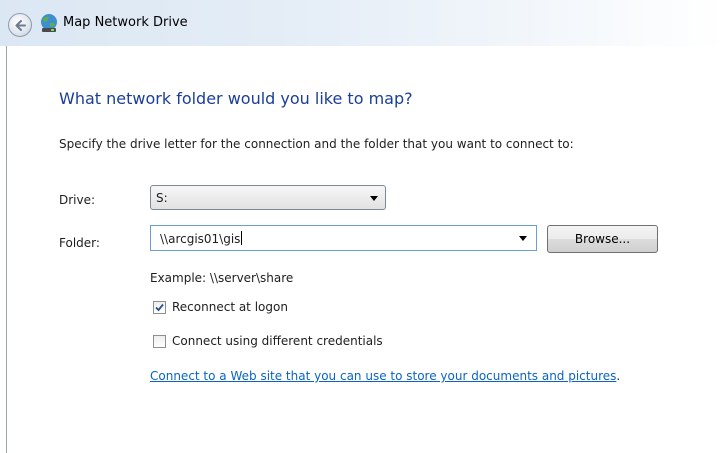  I want to click on drive-label: Drive:, so click(77, 200).